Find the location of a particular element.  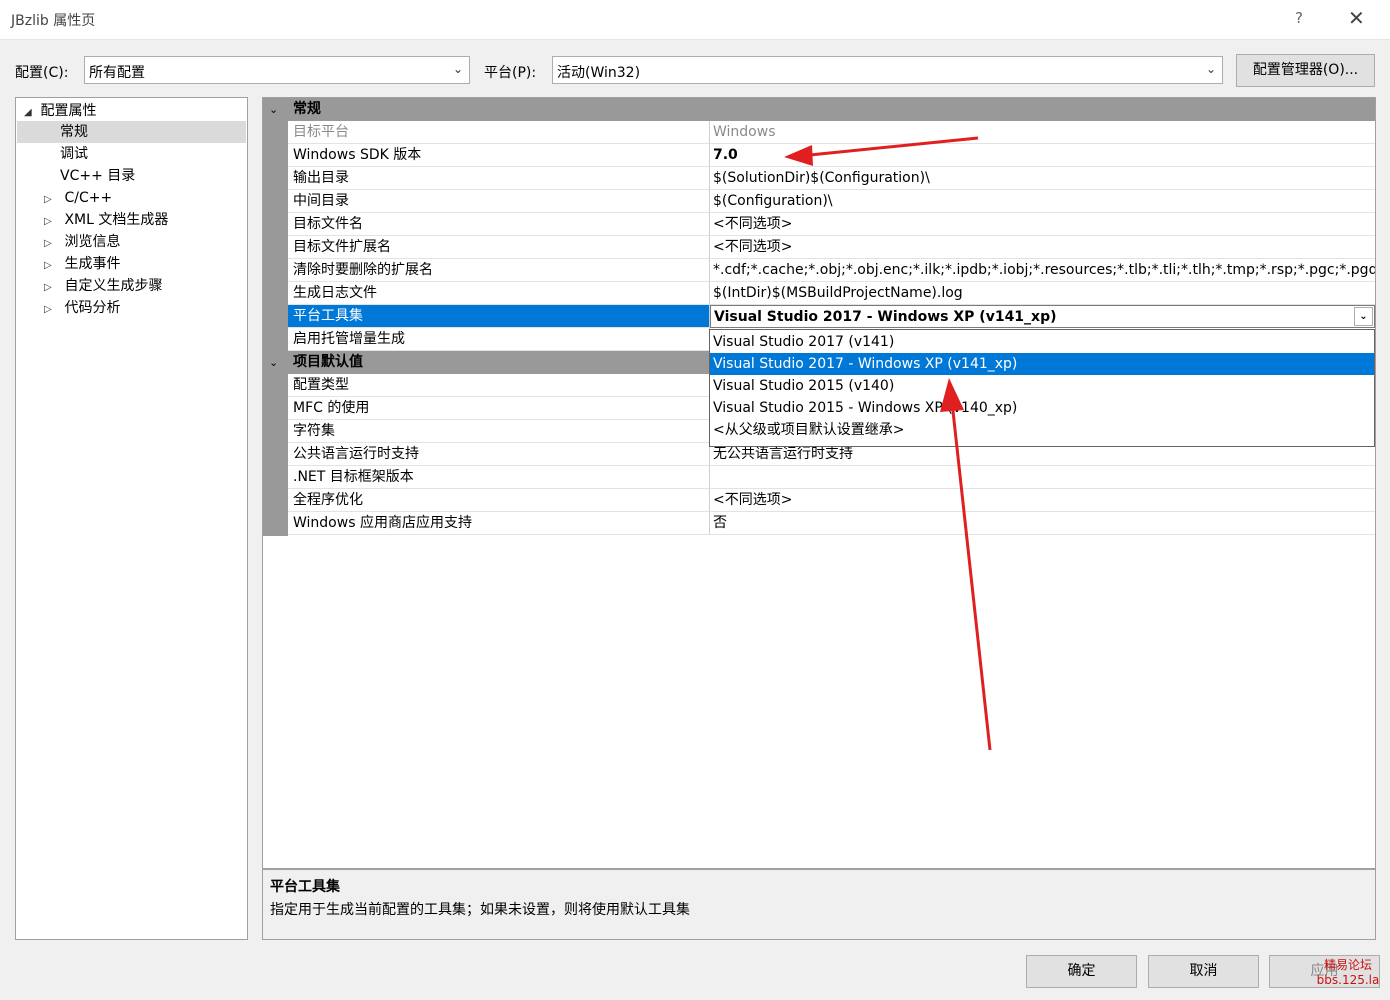

window-title: JBzlib 属性页 is located at coordinates (53, 21).